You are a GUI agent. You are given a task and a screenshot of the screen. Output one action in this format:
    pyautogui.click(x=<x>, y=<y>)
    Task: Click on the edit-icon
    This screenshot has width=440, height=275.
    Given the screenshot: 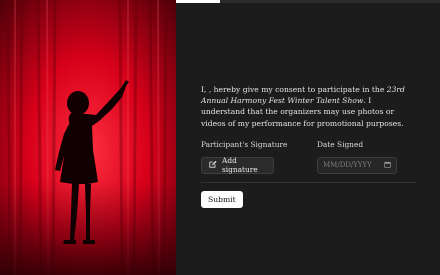 What is the action you would take?
    pyautogui.click(x=213, y=165)
    